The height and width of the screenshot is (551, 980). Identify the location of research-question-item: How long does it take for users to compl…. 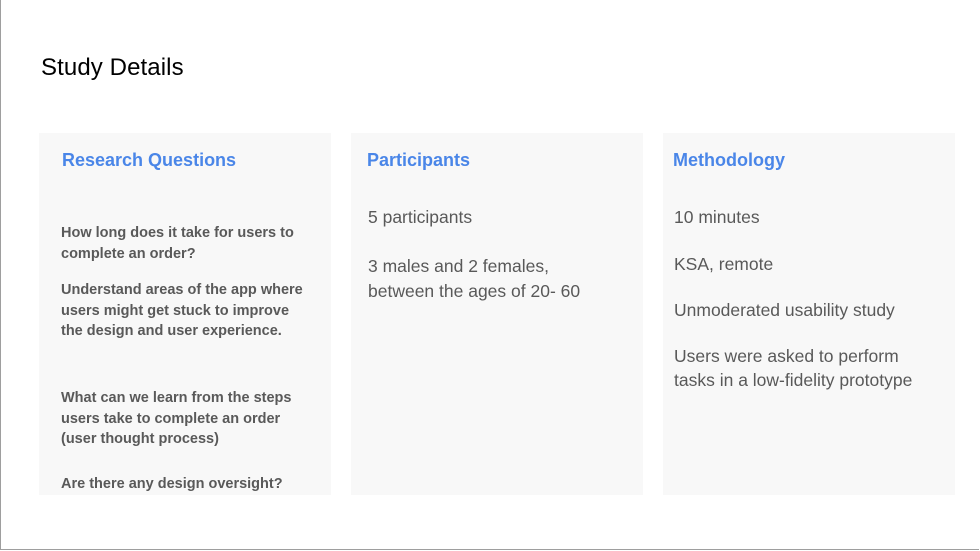
(177, 243).